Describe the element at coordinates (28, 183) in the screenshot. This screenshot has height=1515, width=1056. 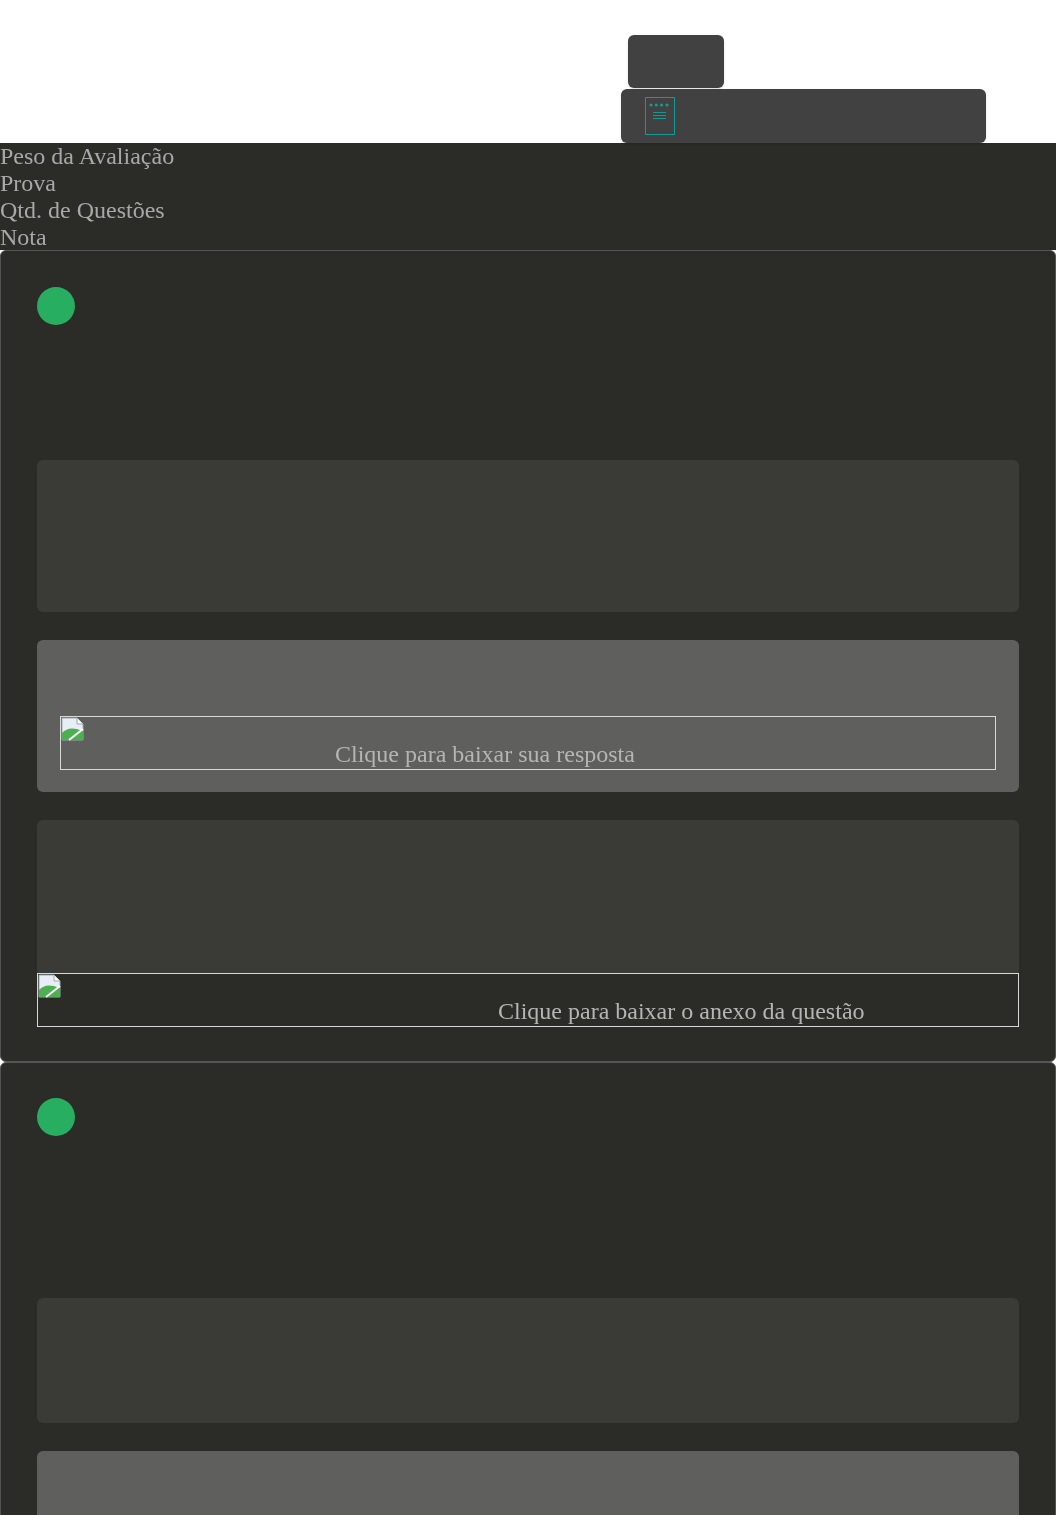
I see `header-label: Prova` at that location.